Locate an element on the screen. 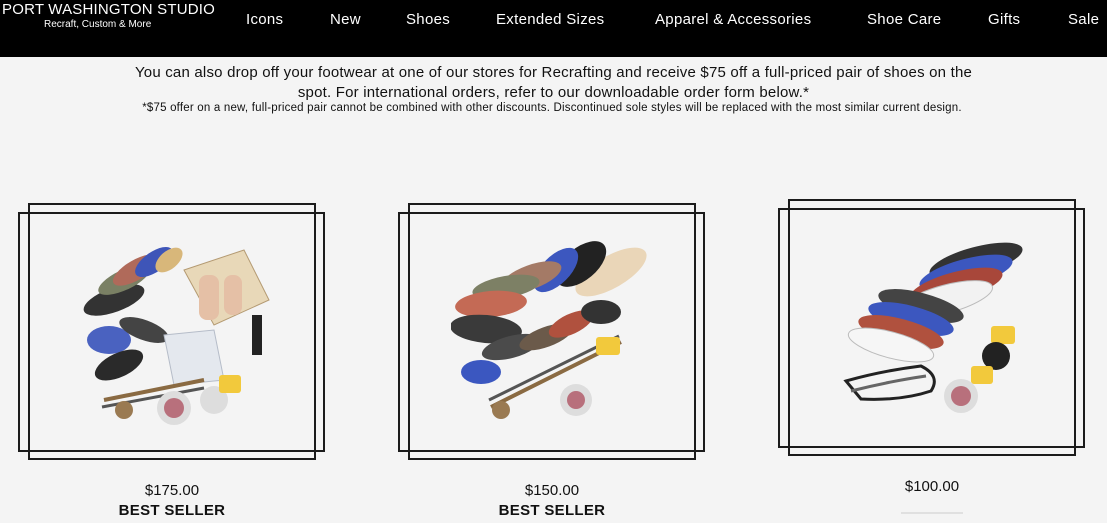  product-price: $150.00 is located at coordinates (552, 490).